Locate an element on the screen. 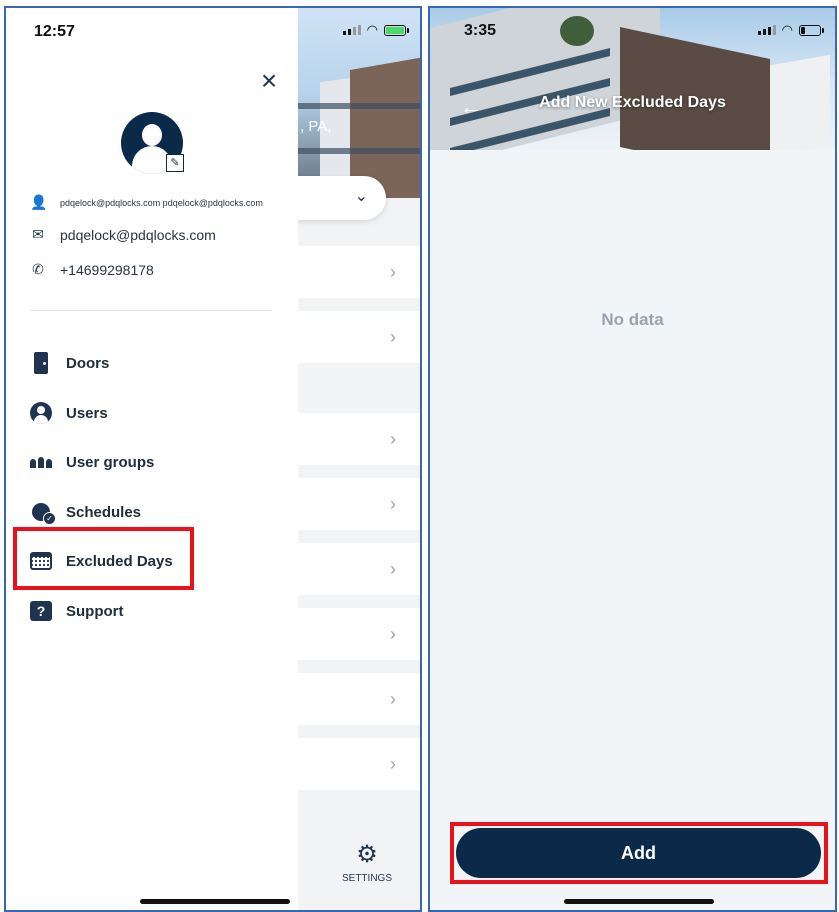 This screenshot has width=839, height=912. menu-item-support: ? Support is located at coordinates (77, 611).